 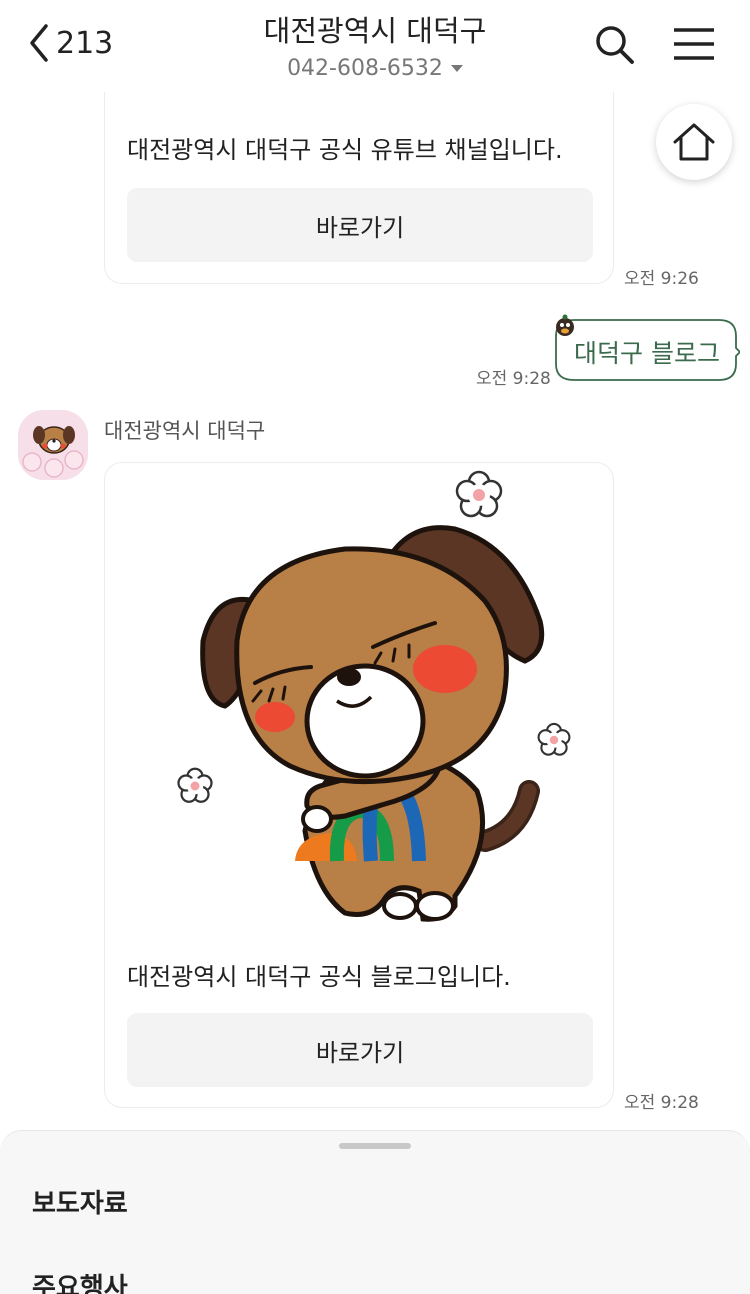 I want to click on message-text: 대전광역시 대덕구 공식 유튜브 채널입니다., so click(x=345, y=150).